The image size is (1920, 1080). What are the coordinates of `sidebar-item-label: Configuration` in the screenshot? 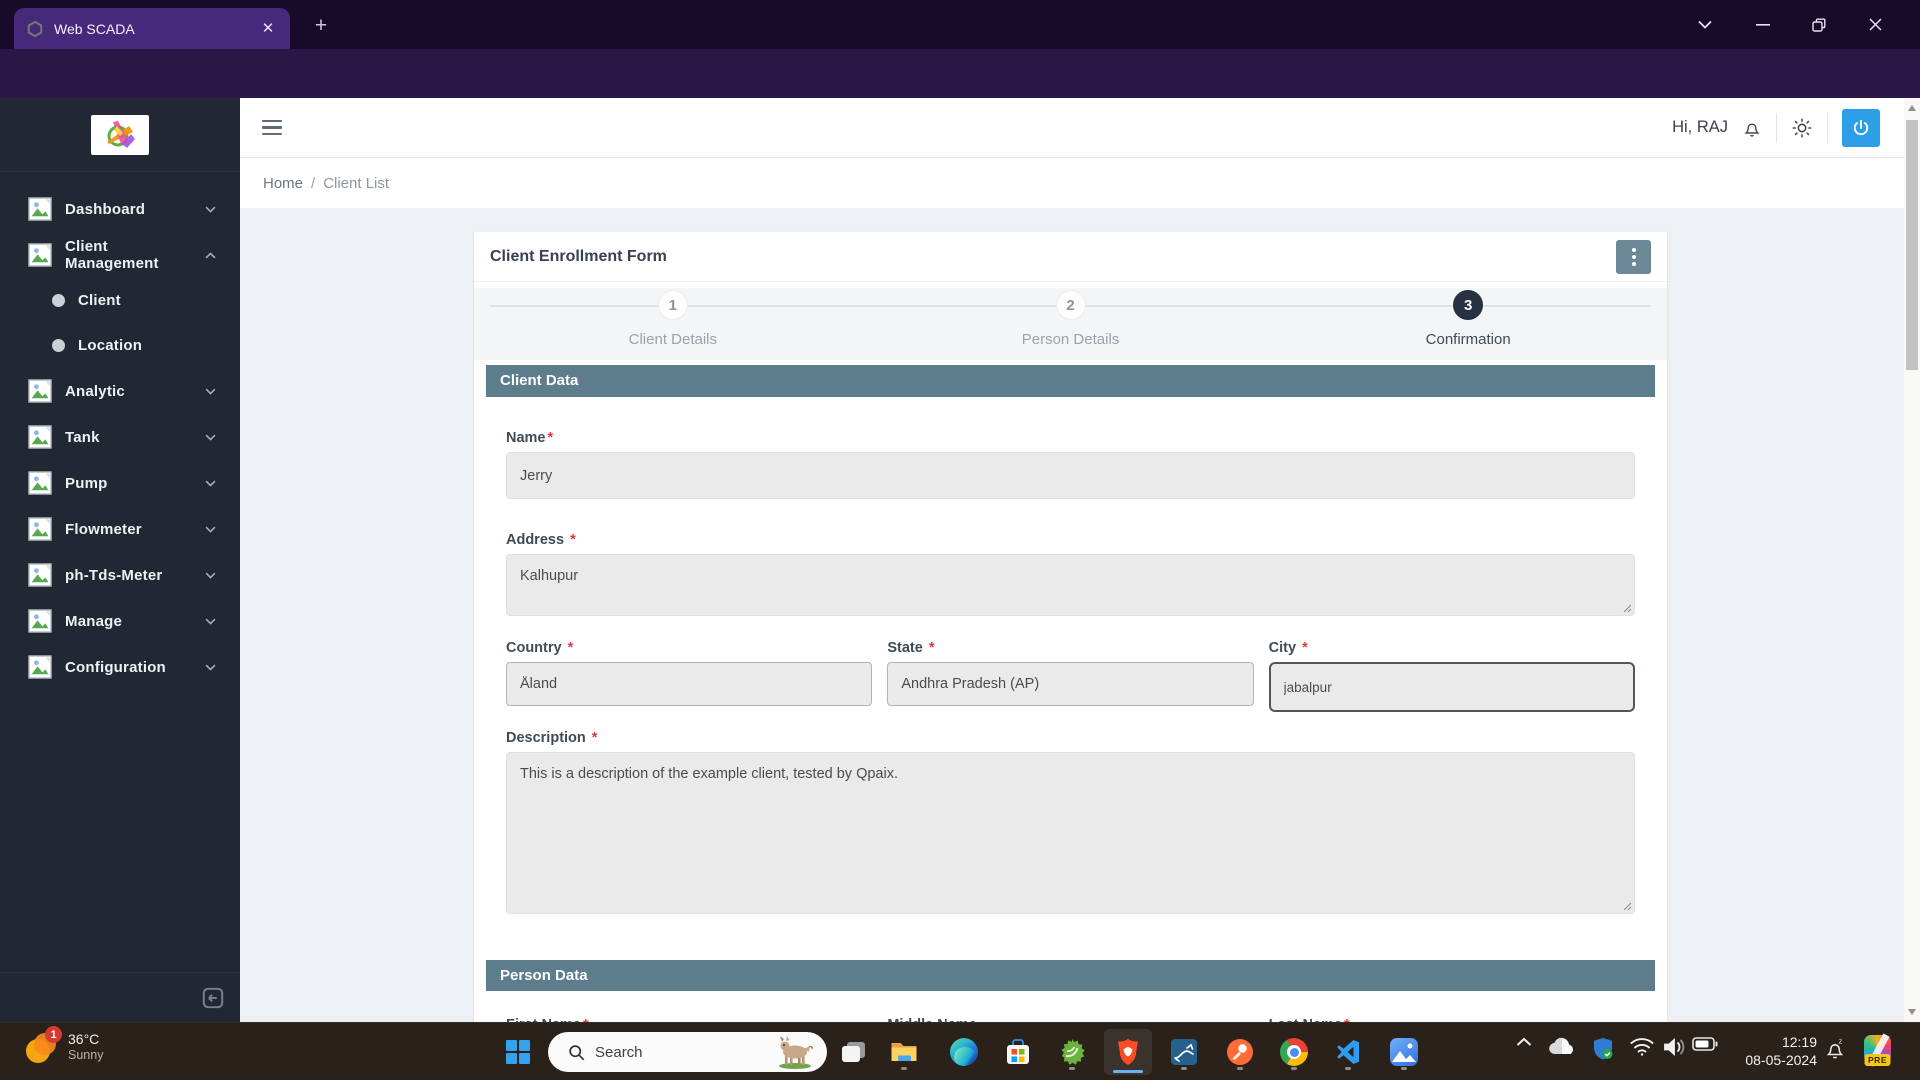 It's located at (115, 667).